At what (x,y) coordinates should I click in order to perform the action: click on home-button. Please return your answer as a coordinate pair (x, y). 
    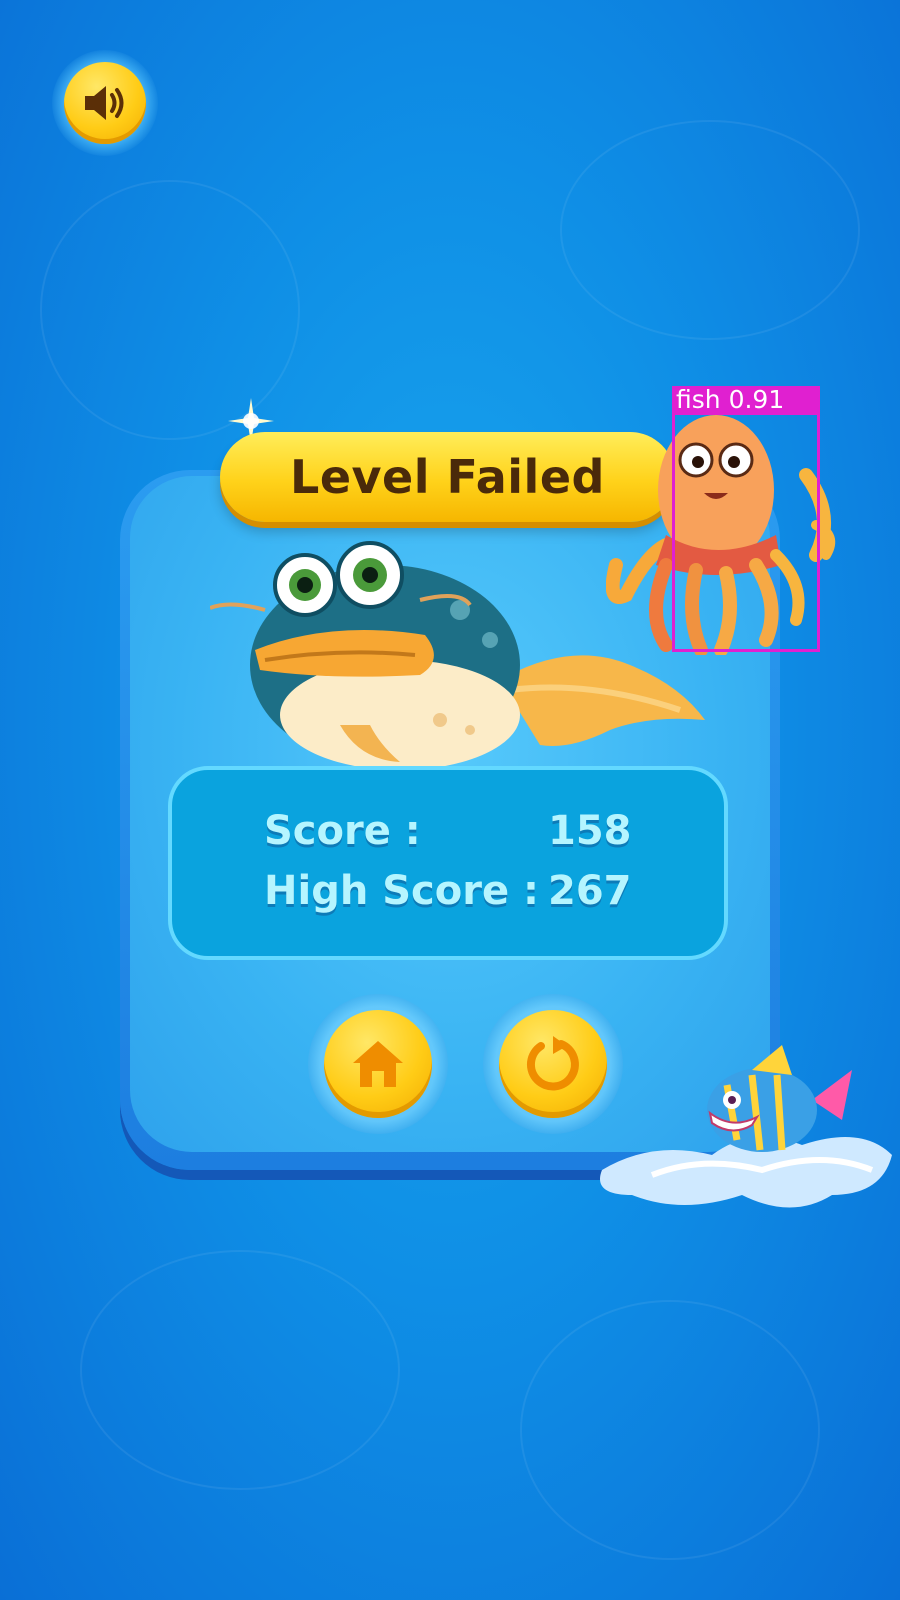
    Looking at the image, I should click on (378, 1064).